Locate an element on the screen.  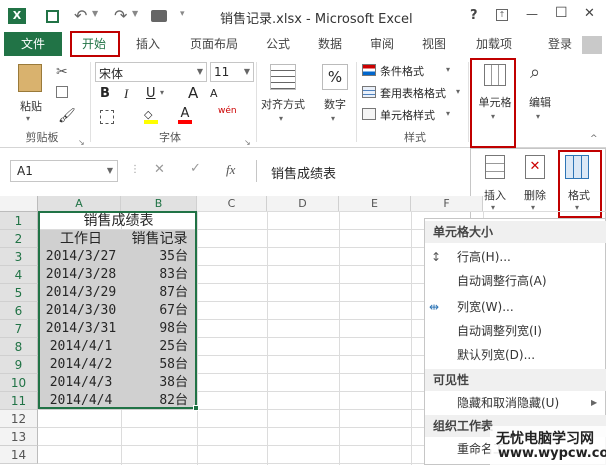
help-button: ? is located at coordinates (474, 15).